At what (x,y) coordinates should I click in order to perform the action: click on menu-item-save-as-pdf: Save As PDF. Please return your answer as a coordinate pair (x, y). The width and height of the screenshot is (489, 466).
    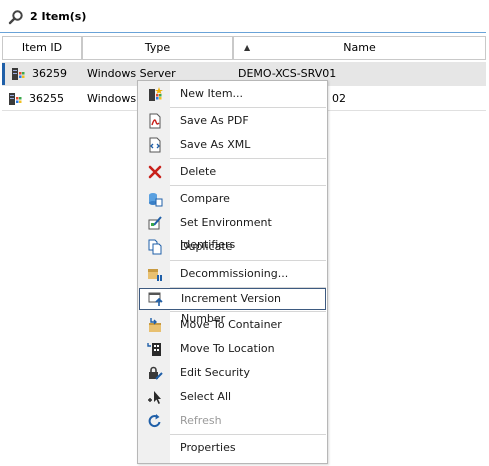
    Looking at the image, I should click on (232, 121).